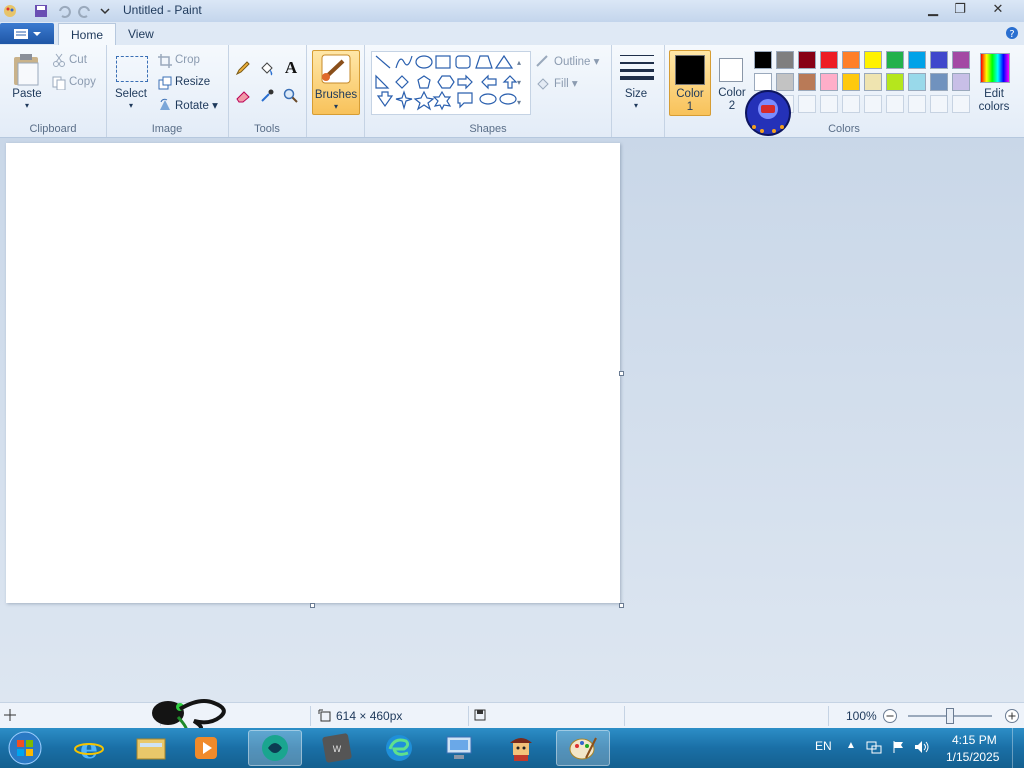 The height and width of the screenshot is (768, 1024). Describe the element at coordinates (922, 748) in the screenshot. I see `volume-icon` at that location.